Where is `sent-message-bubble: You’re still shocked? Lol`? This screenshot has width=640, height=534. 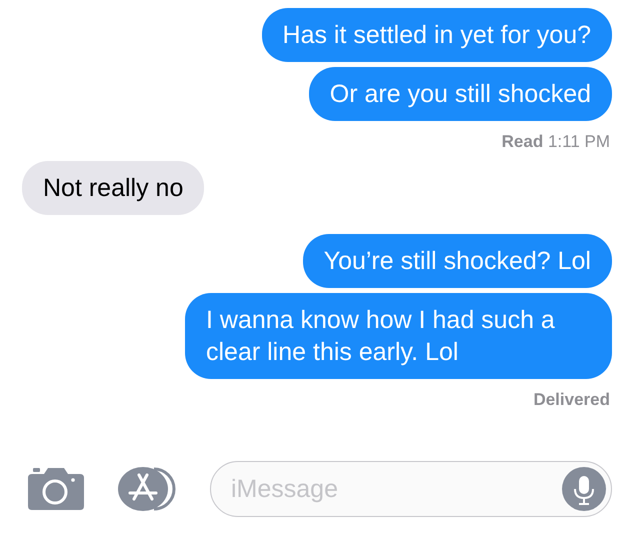
sent-message-bubble: You’re still shocked? Lol is located at coordinates (457, 261).